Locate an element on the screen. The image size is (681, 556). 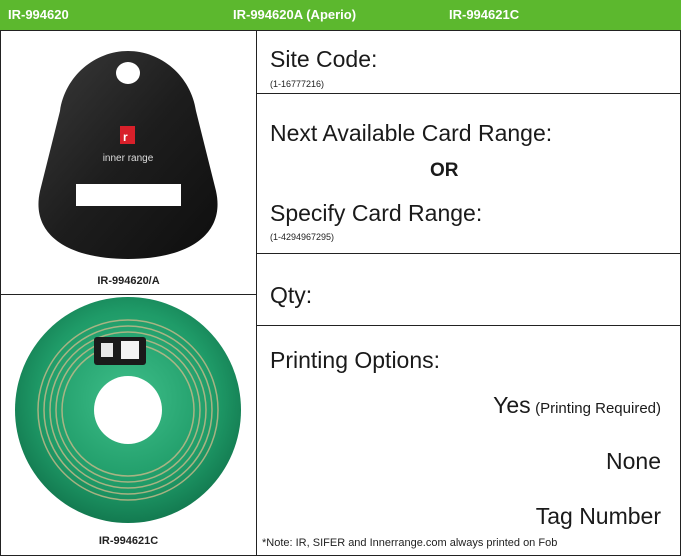
row-divider-card-range is located at coordinates (468, 253).